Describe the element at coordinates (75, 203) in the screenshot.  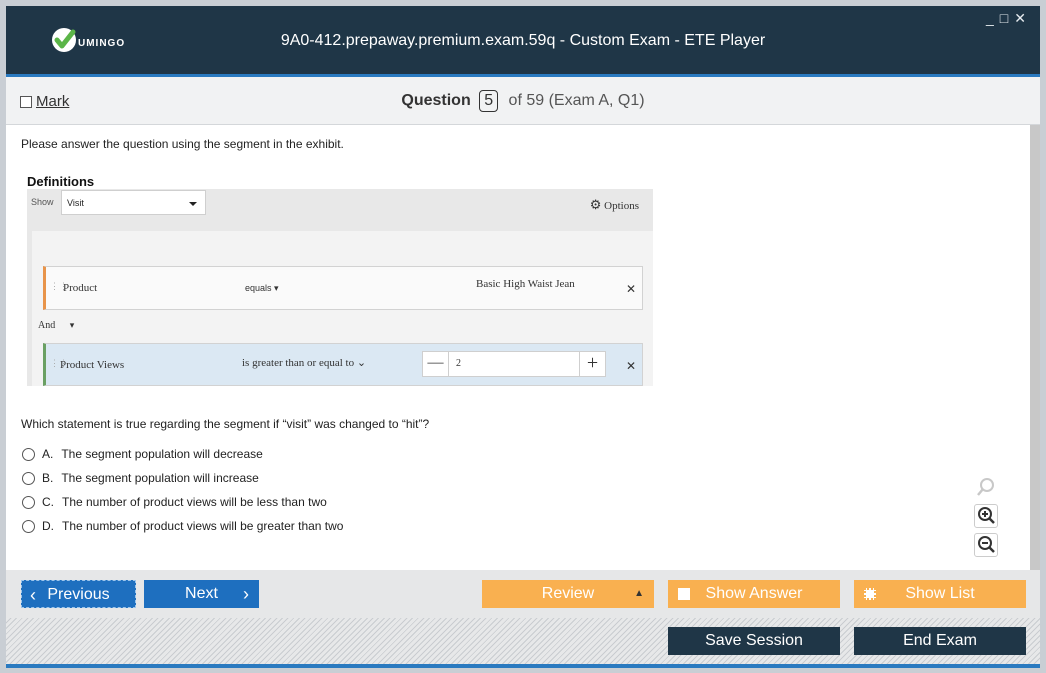
I see `exhibit-show-value: Visit` at that location.